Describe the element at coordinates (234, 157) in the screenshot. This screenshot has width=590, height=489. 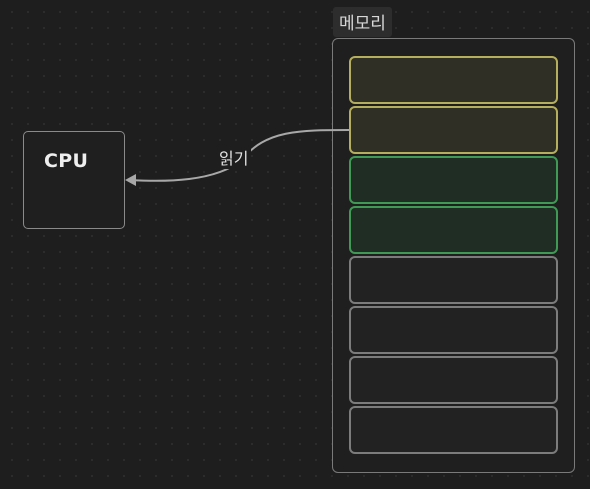
I see `edge-label: 읽기` at that location.